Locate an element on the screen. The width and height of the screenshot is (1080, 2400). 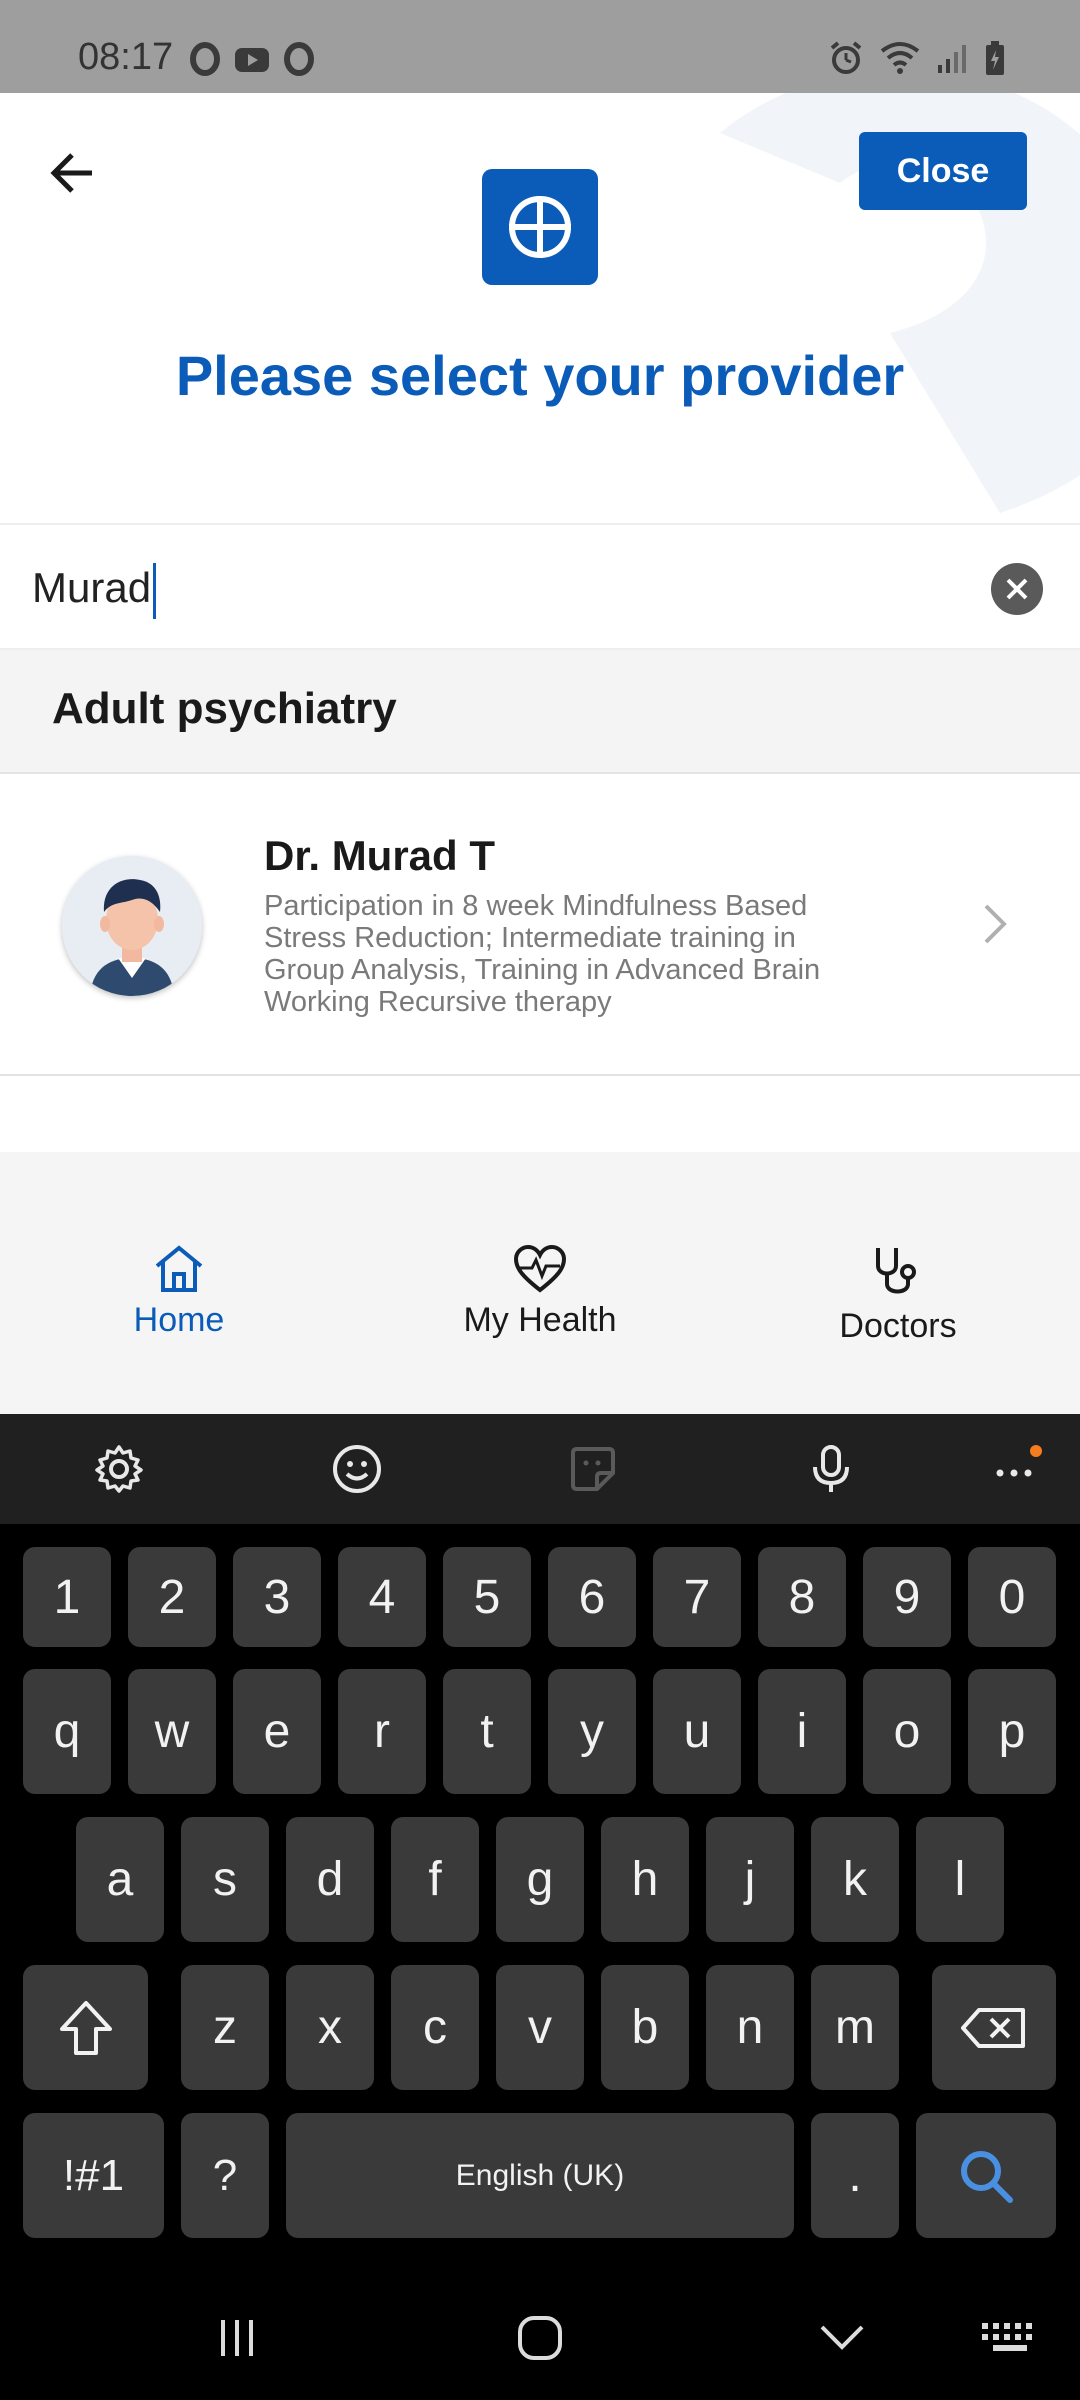
battery-icon is located at coordinates (995, 58).